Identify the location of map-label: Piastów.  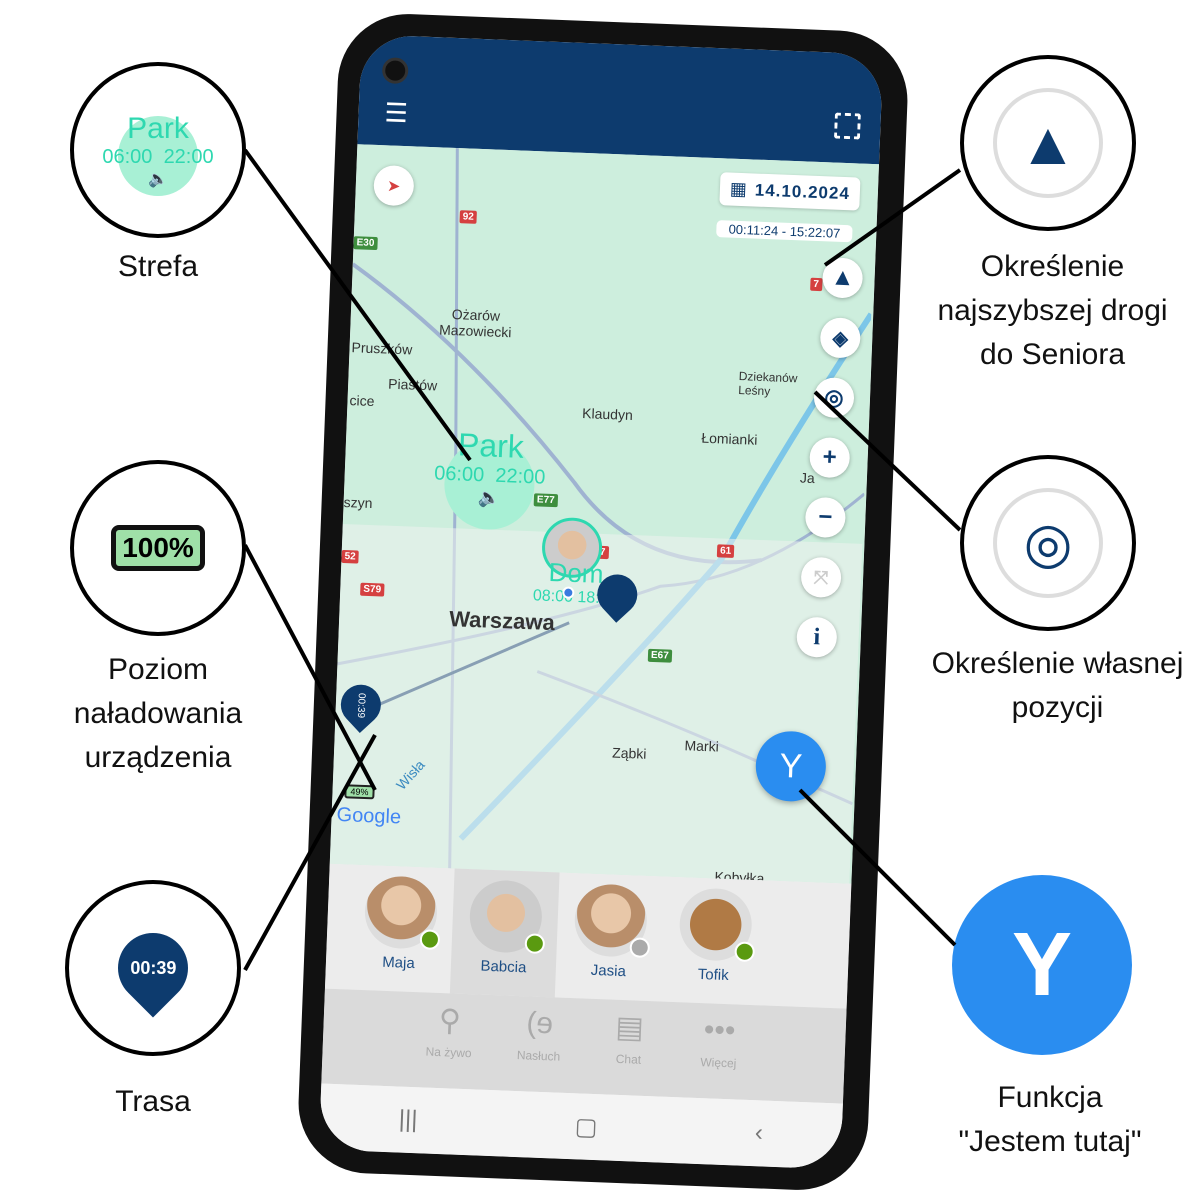
(412, 384).